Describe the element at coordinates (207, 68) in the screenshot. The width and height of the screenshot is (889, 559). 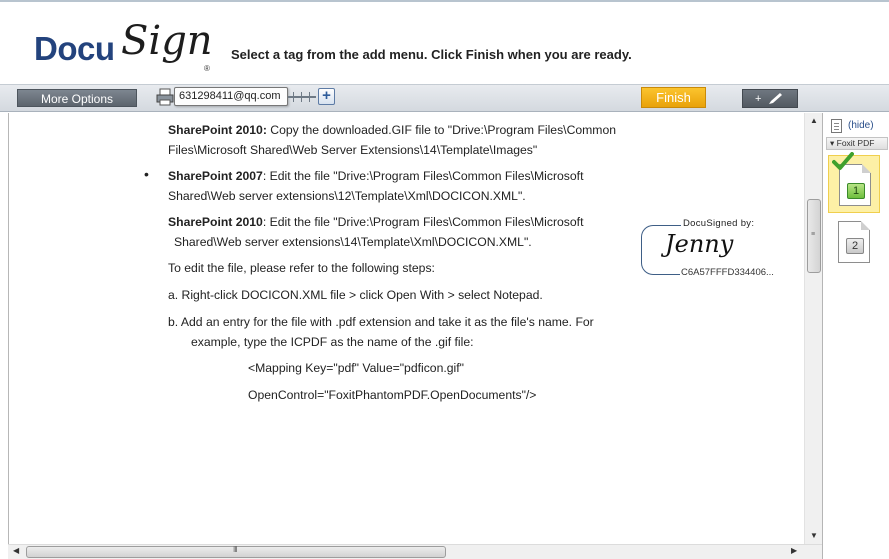
I see `registered-mark: ®` at that location.